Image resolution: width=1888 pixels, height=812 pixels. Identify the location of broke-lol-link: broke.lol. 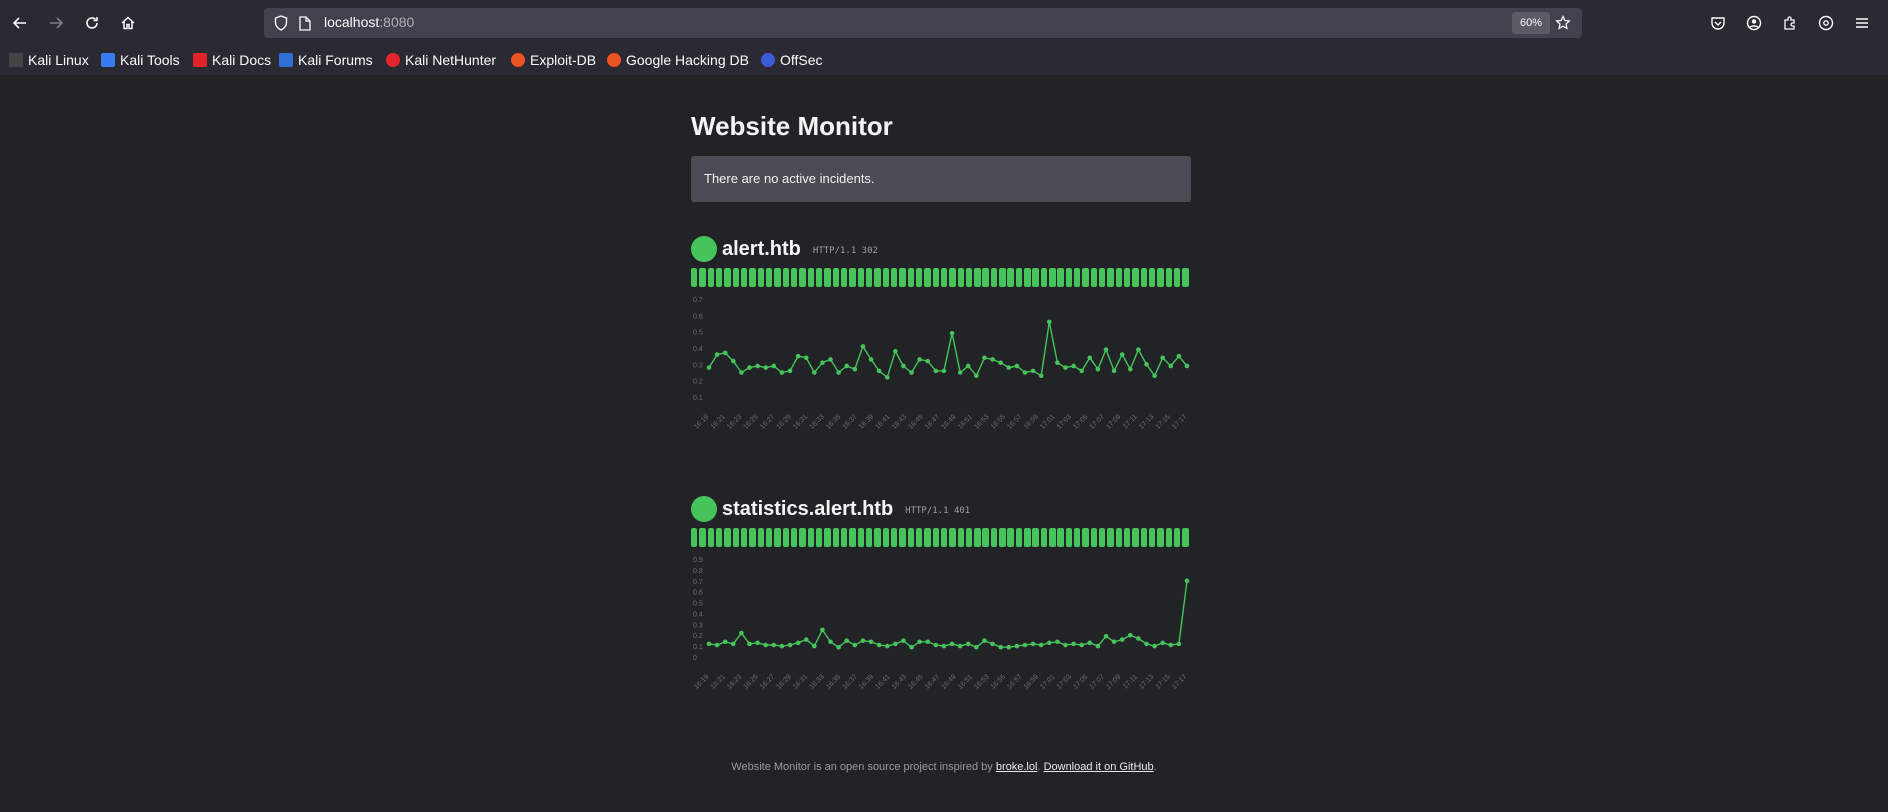
(1017, 767).